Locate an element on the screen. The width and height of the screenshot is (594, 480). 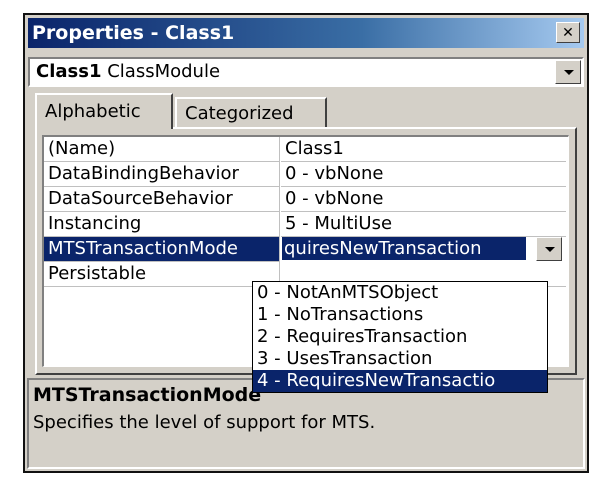
property-value: Class1 is located at coordinates (423, 149).